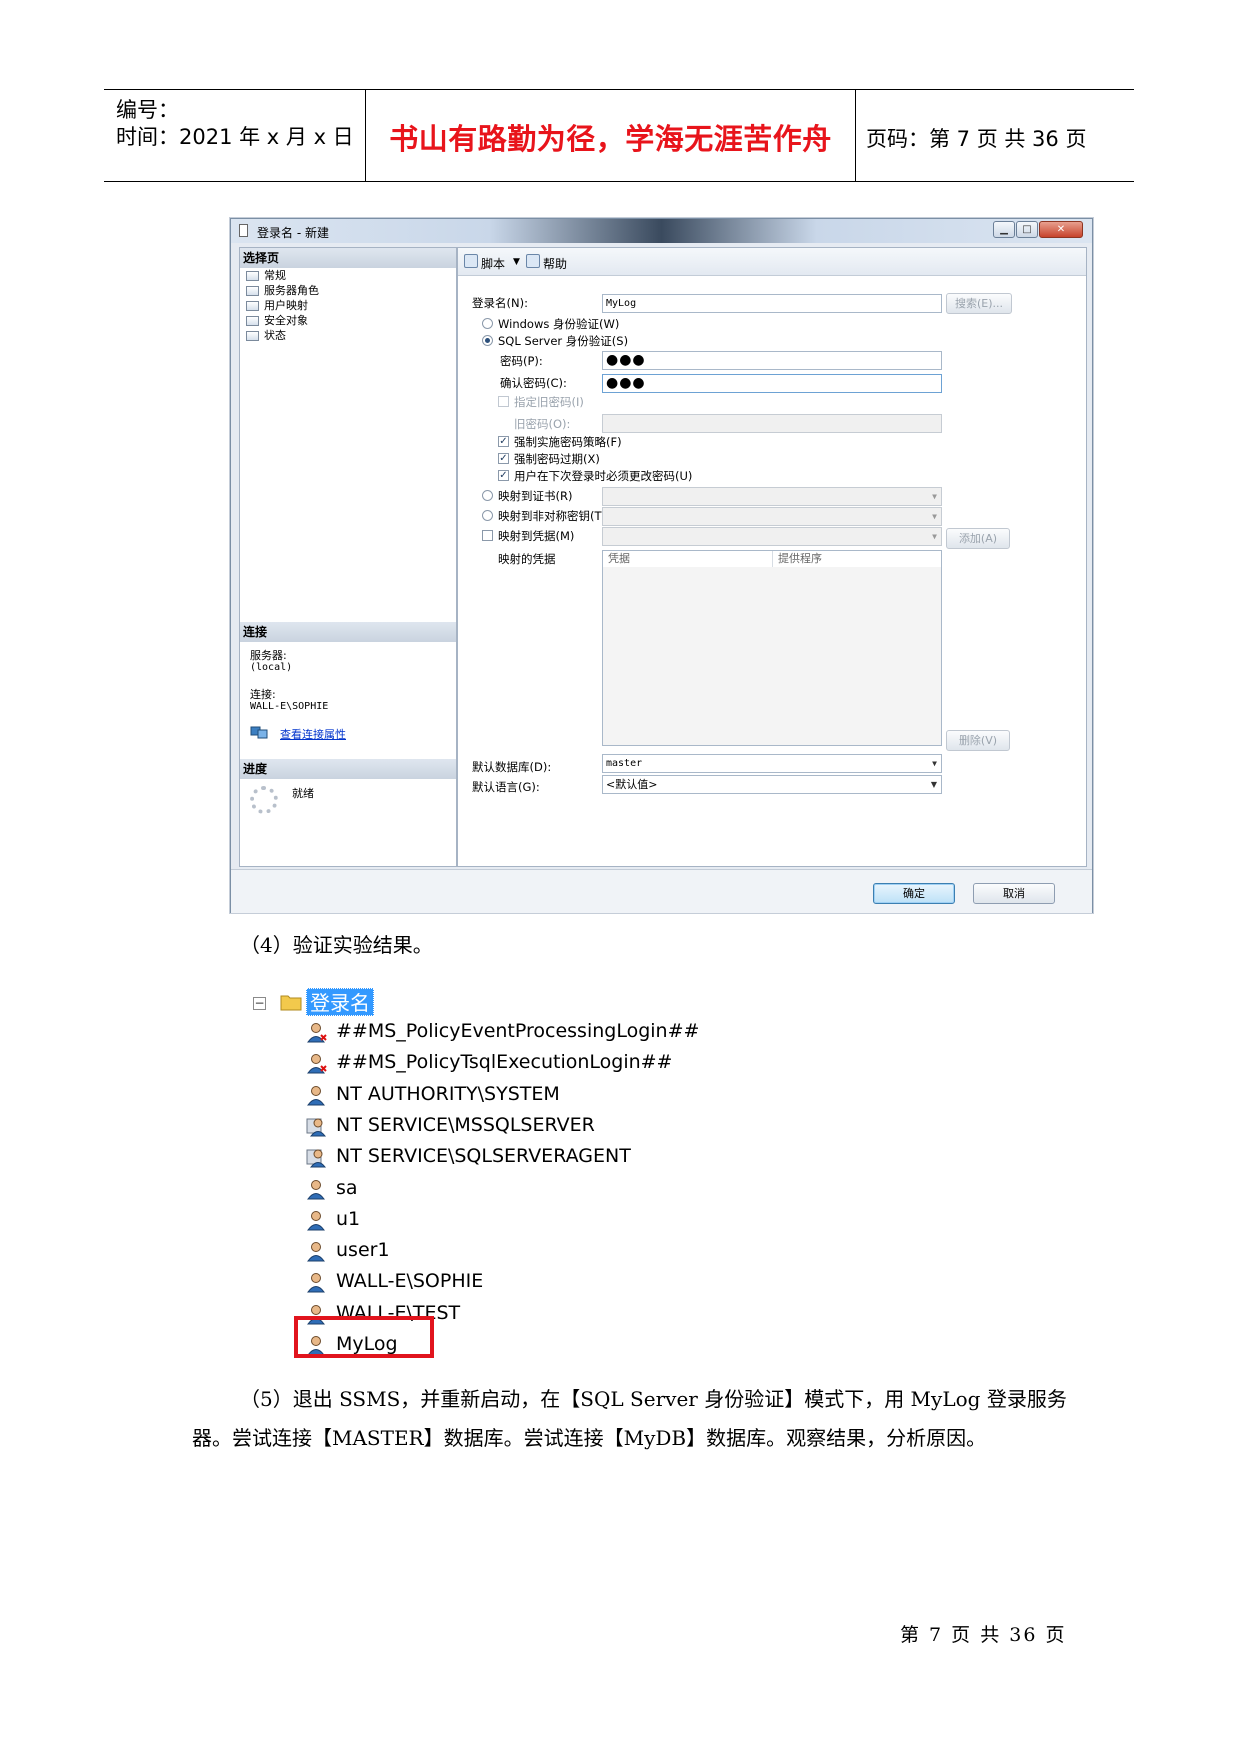 The image size is (1241, 1754). I want to click on connection-value: WALL-E\SOPHIE, so click(289, 706).